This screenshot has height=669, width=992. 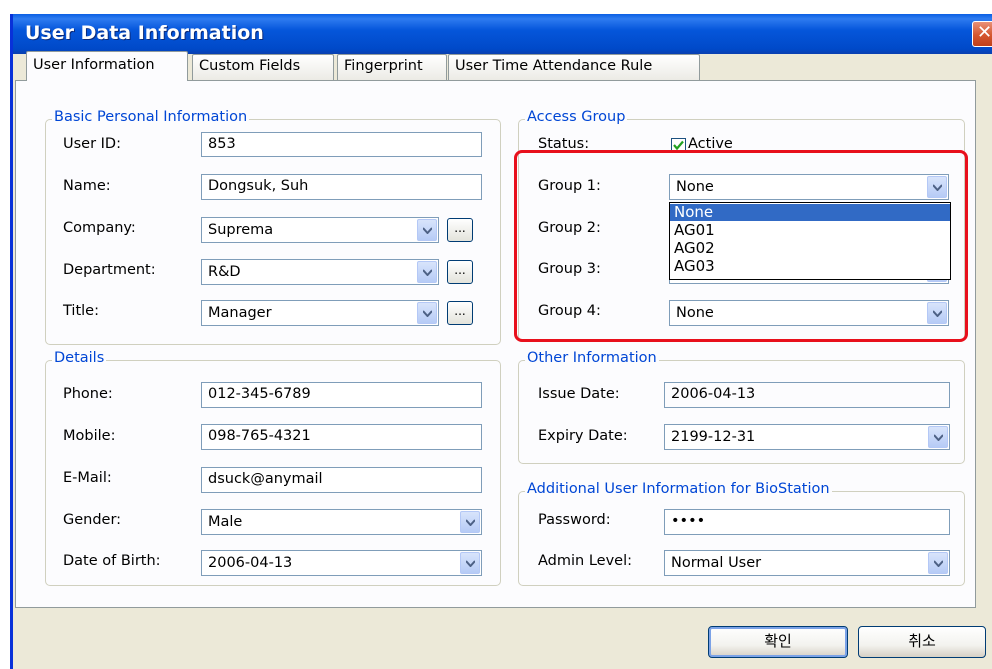 I want to click on dropdown-option-none: None, so click(x=810, y=212).